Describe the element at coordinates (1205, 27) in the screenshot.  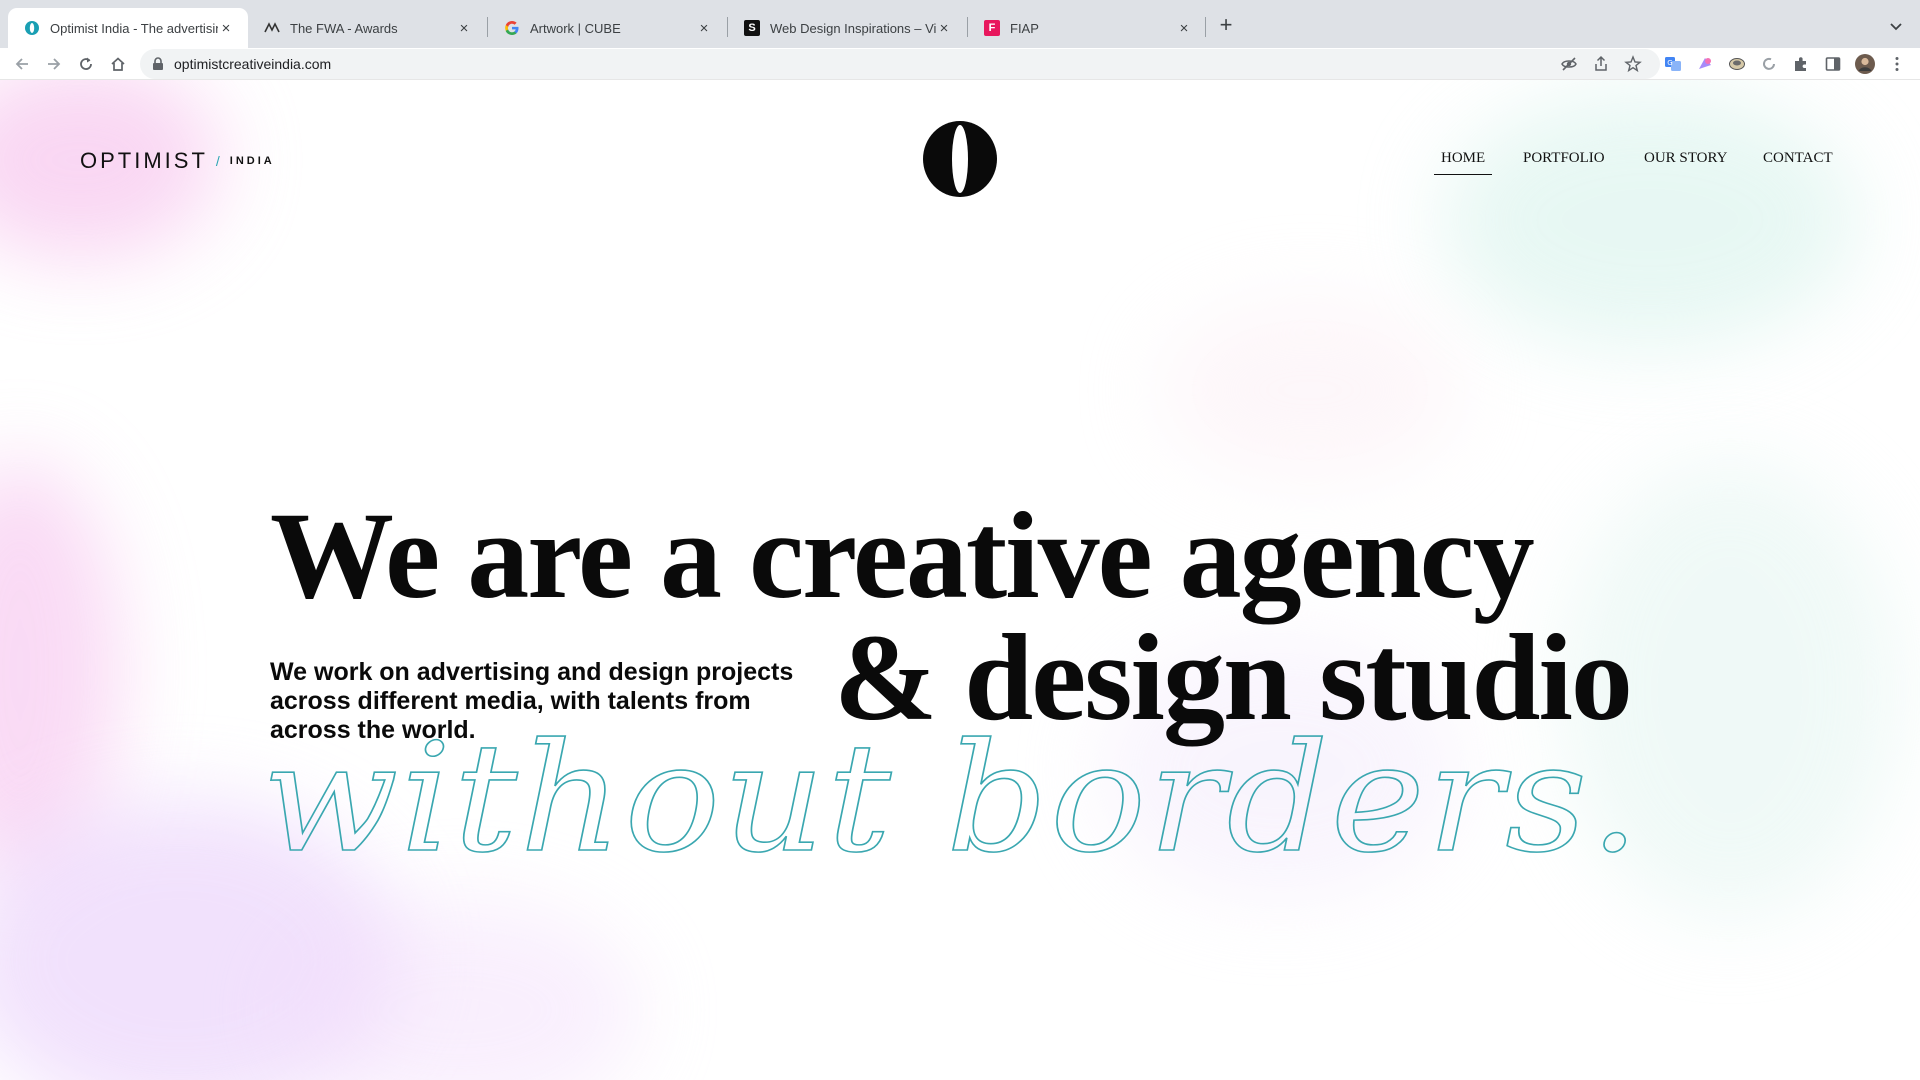
I see `tab-separator` at that location.